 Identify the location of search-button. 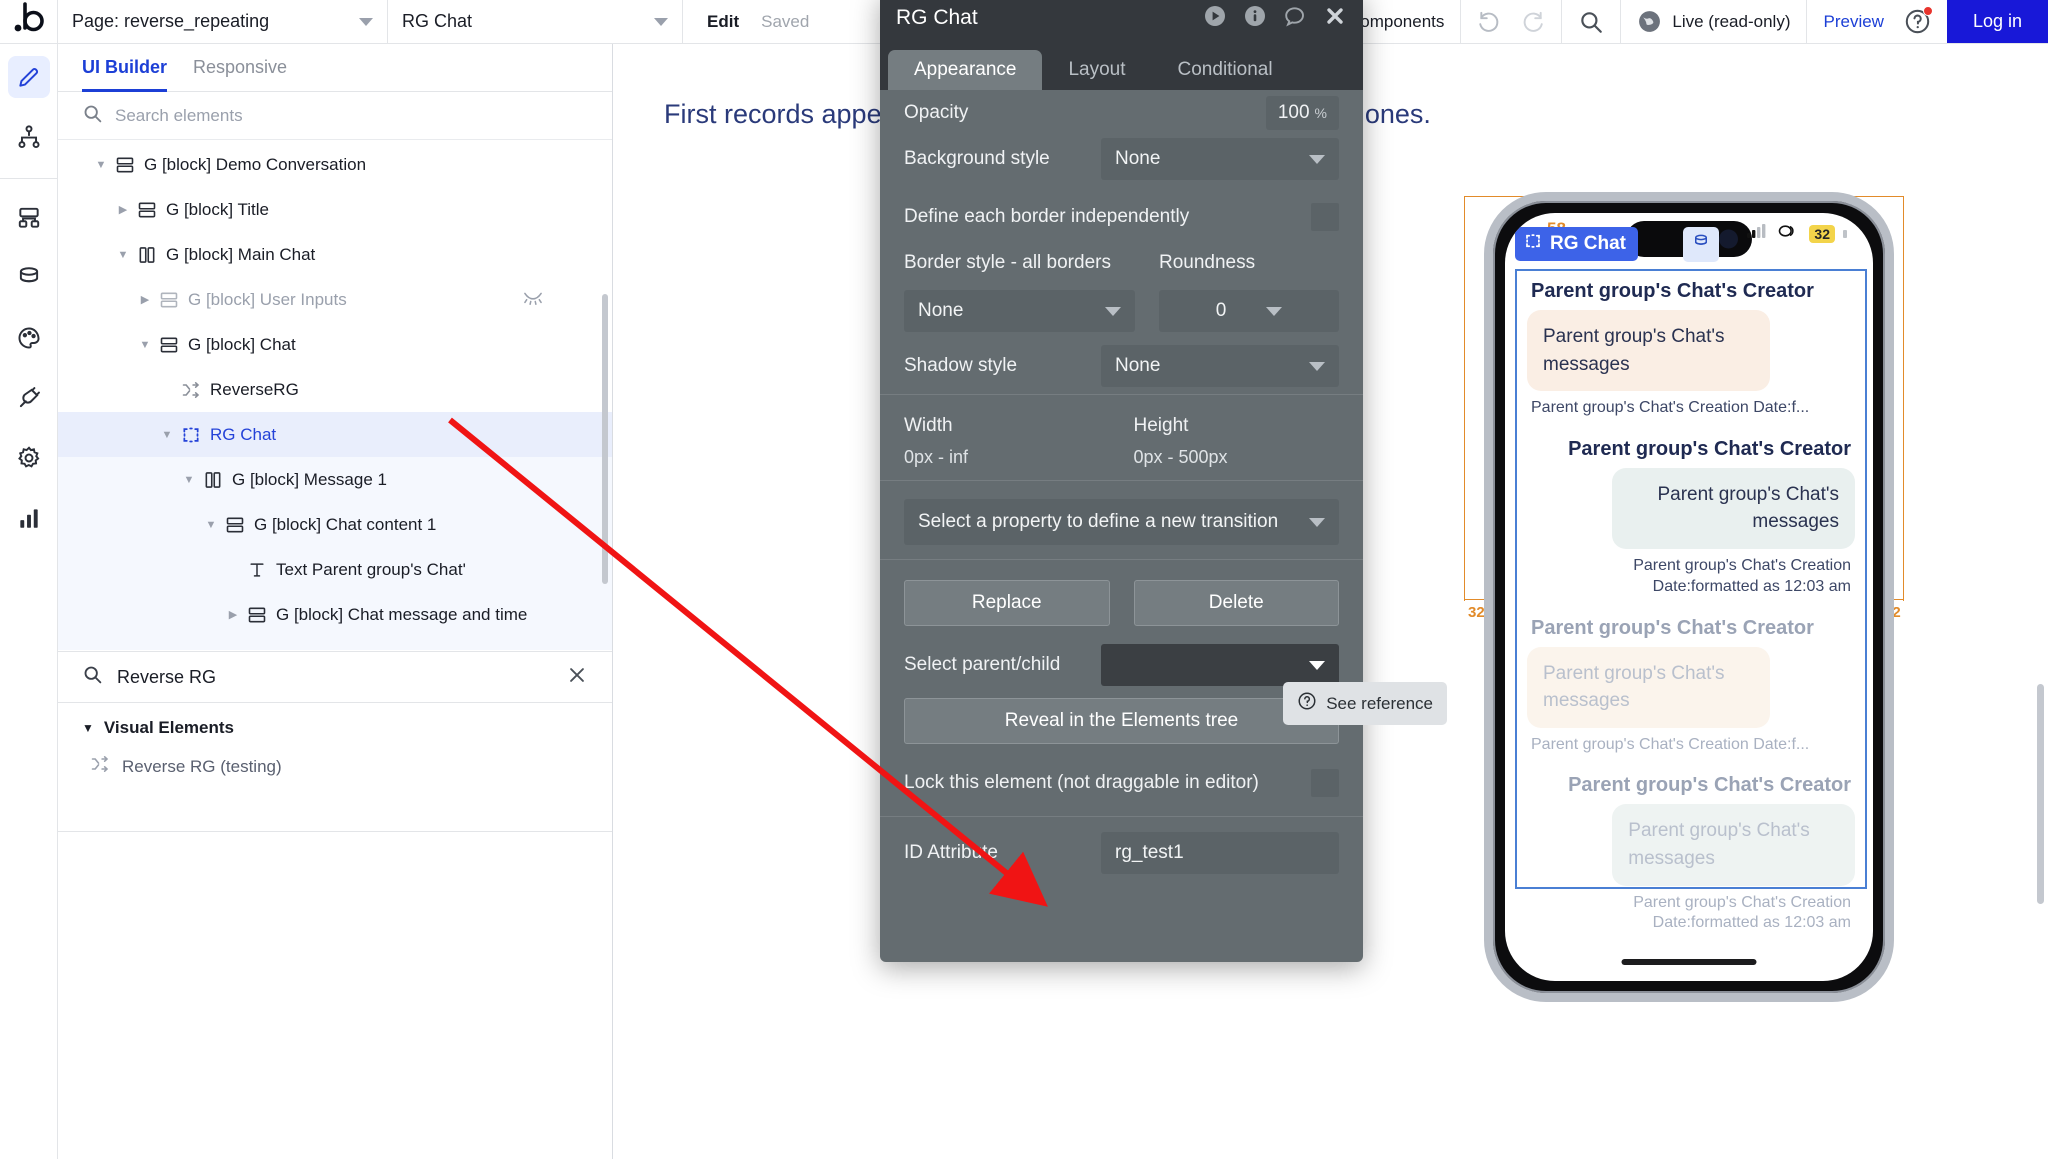
(1590, 21).